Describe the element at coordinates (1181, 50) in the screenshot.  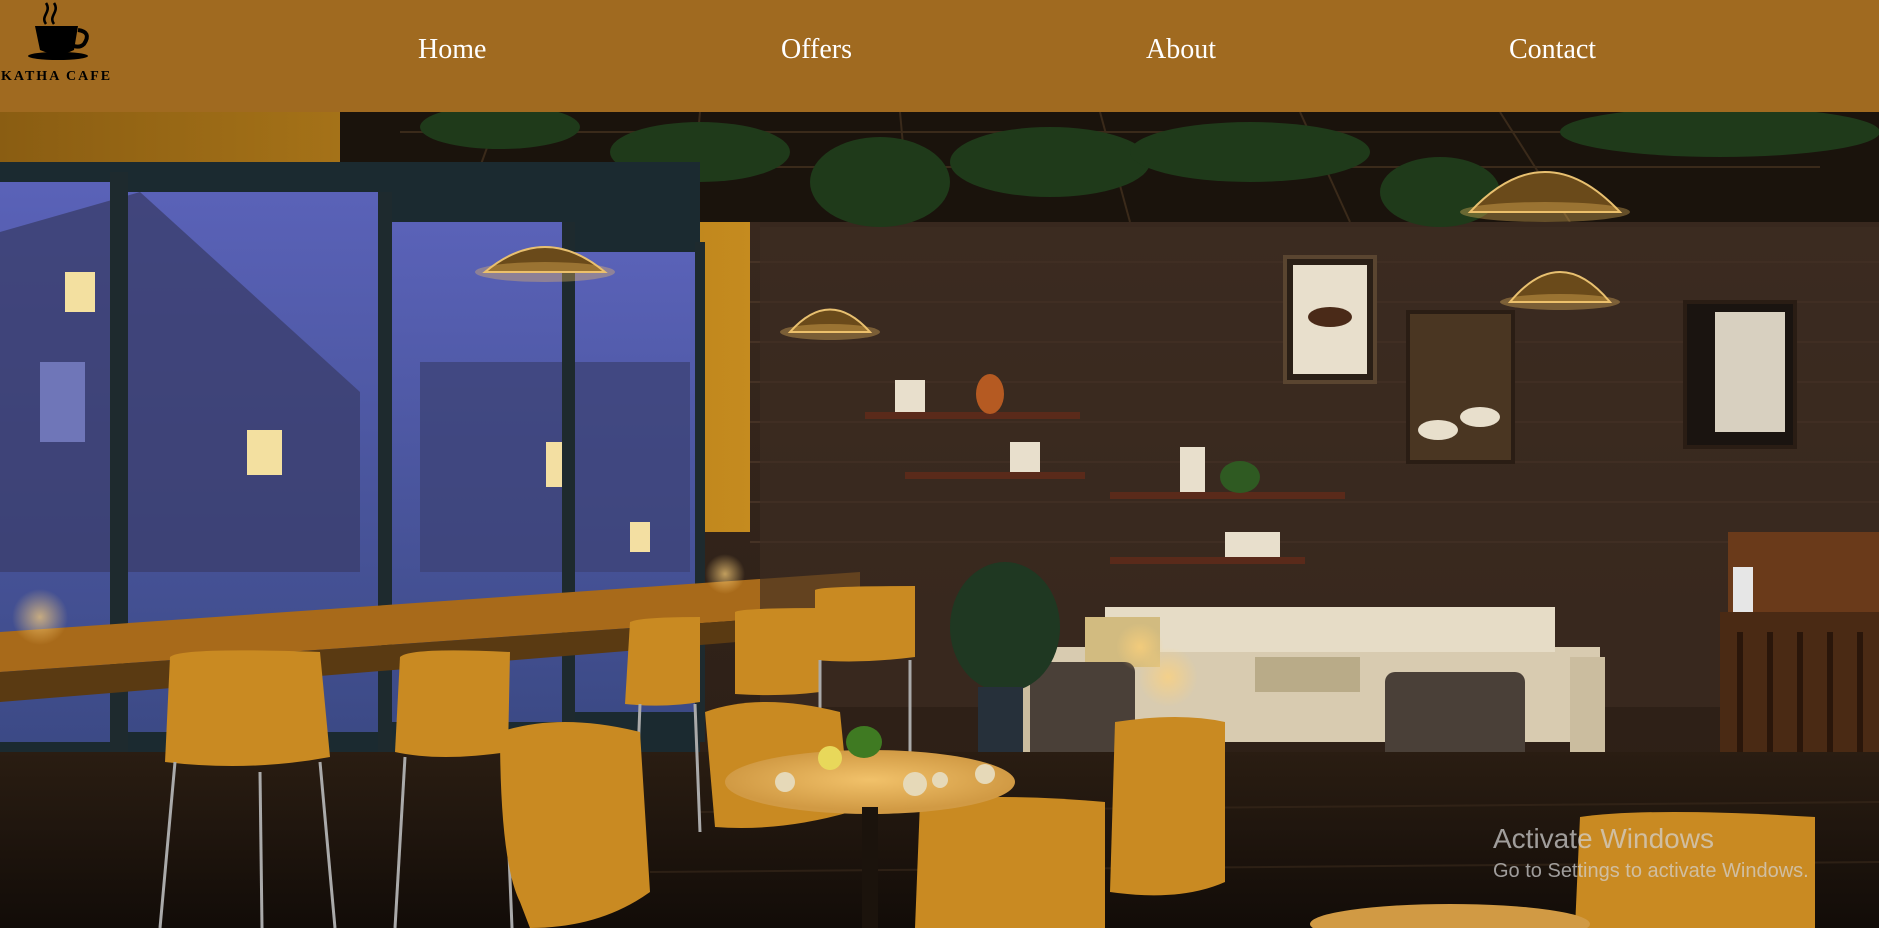
I see `nav-about-link: About` at that location.